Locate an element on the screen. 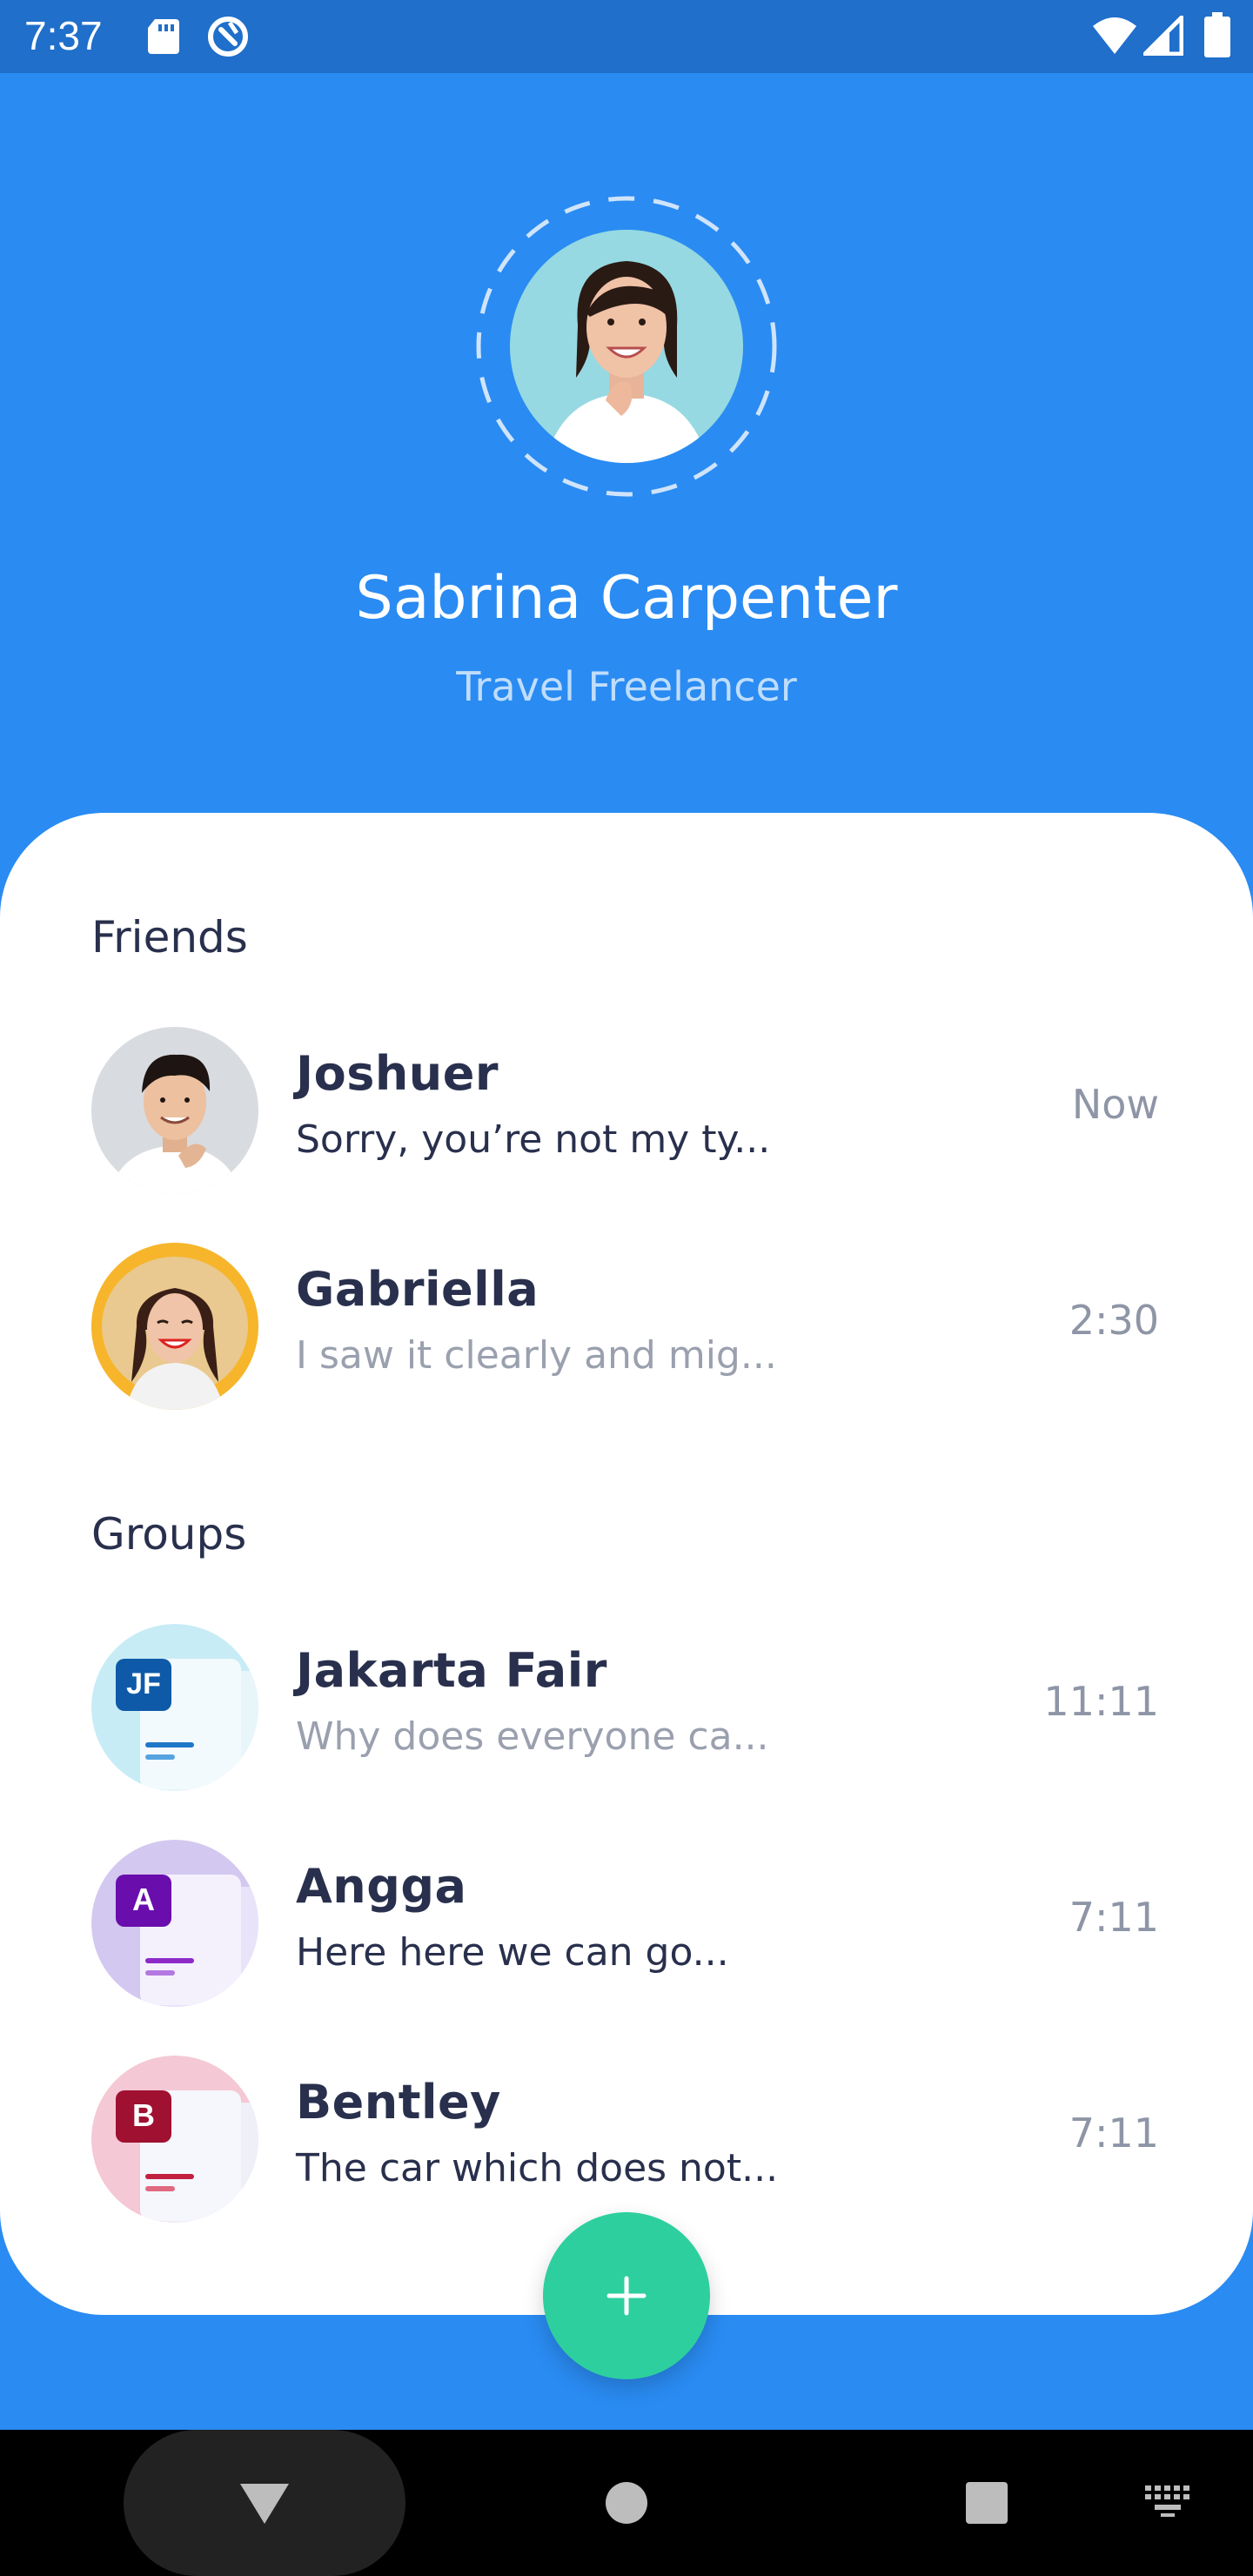 The width and height of the screenshot is (1253, 2576). profile-avatar is located at coordinates (626, 346).